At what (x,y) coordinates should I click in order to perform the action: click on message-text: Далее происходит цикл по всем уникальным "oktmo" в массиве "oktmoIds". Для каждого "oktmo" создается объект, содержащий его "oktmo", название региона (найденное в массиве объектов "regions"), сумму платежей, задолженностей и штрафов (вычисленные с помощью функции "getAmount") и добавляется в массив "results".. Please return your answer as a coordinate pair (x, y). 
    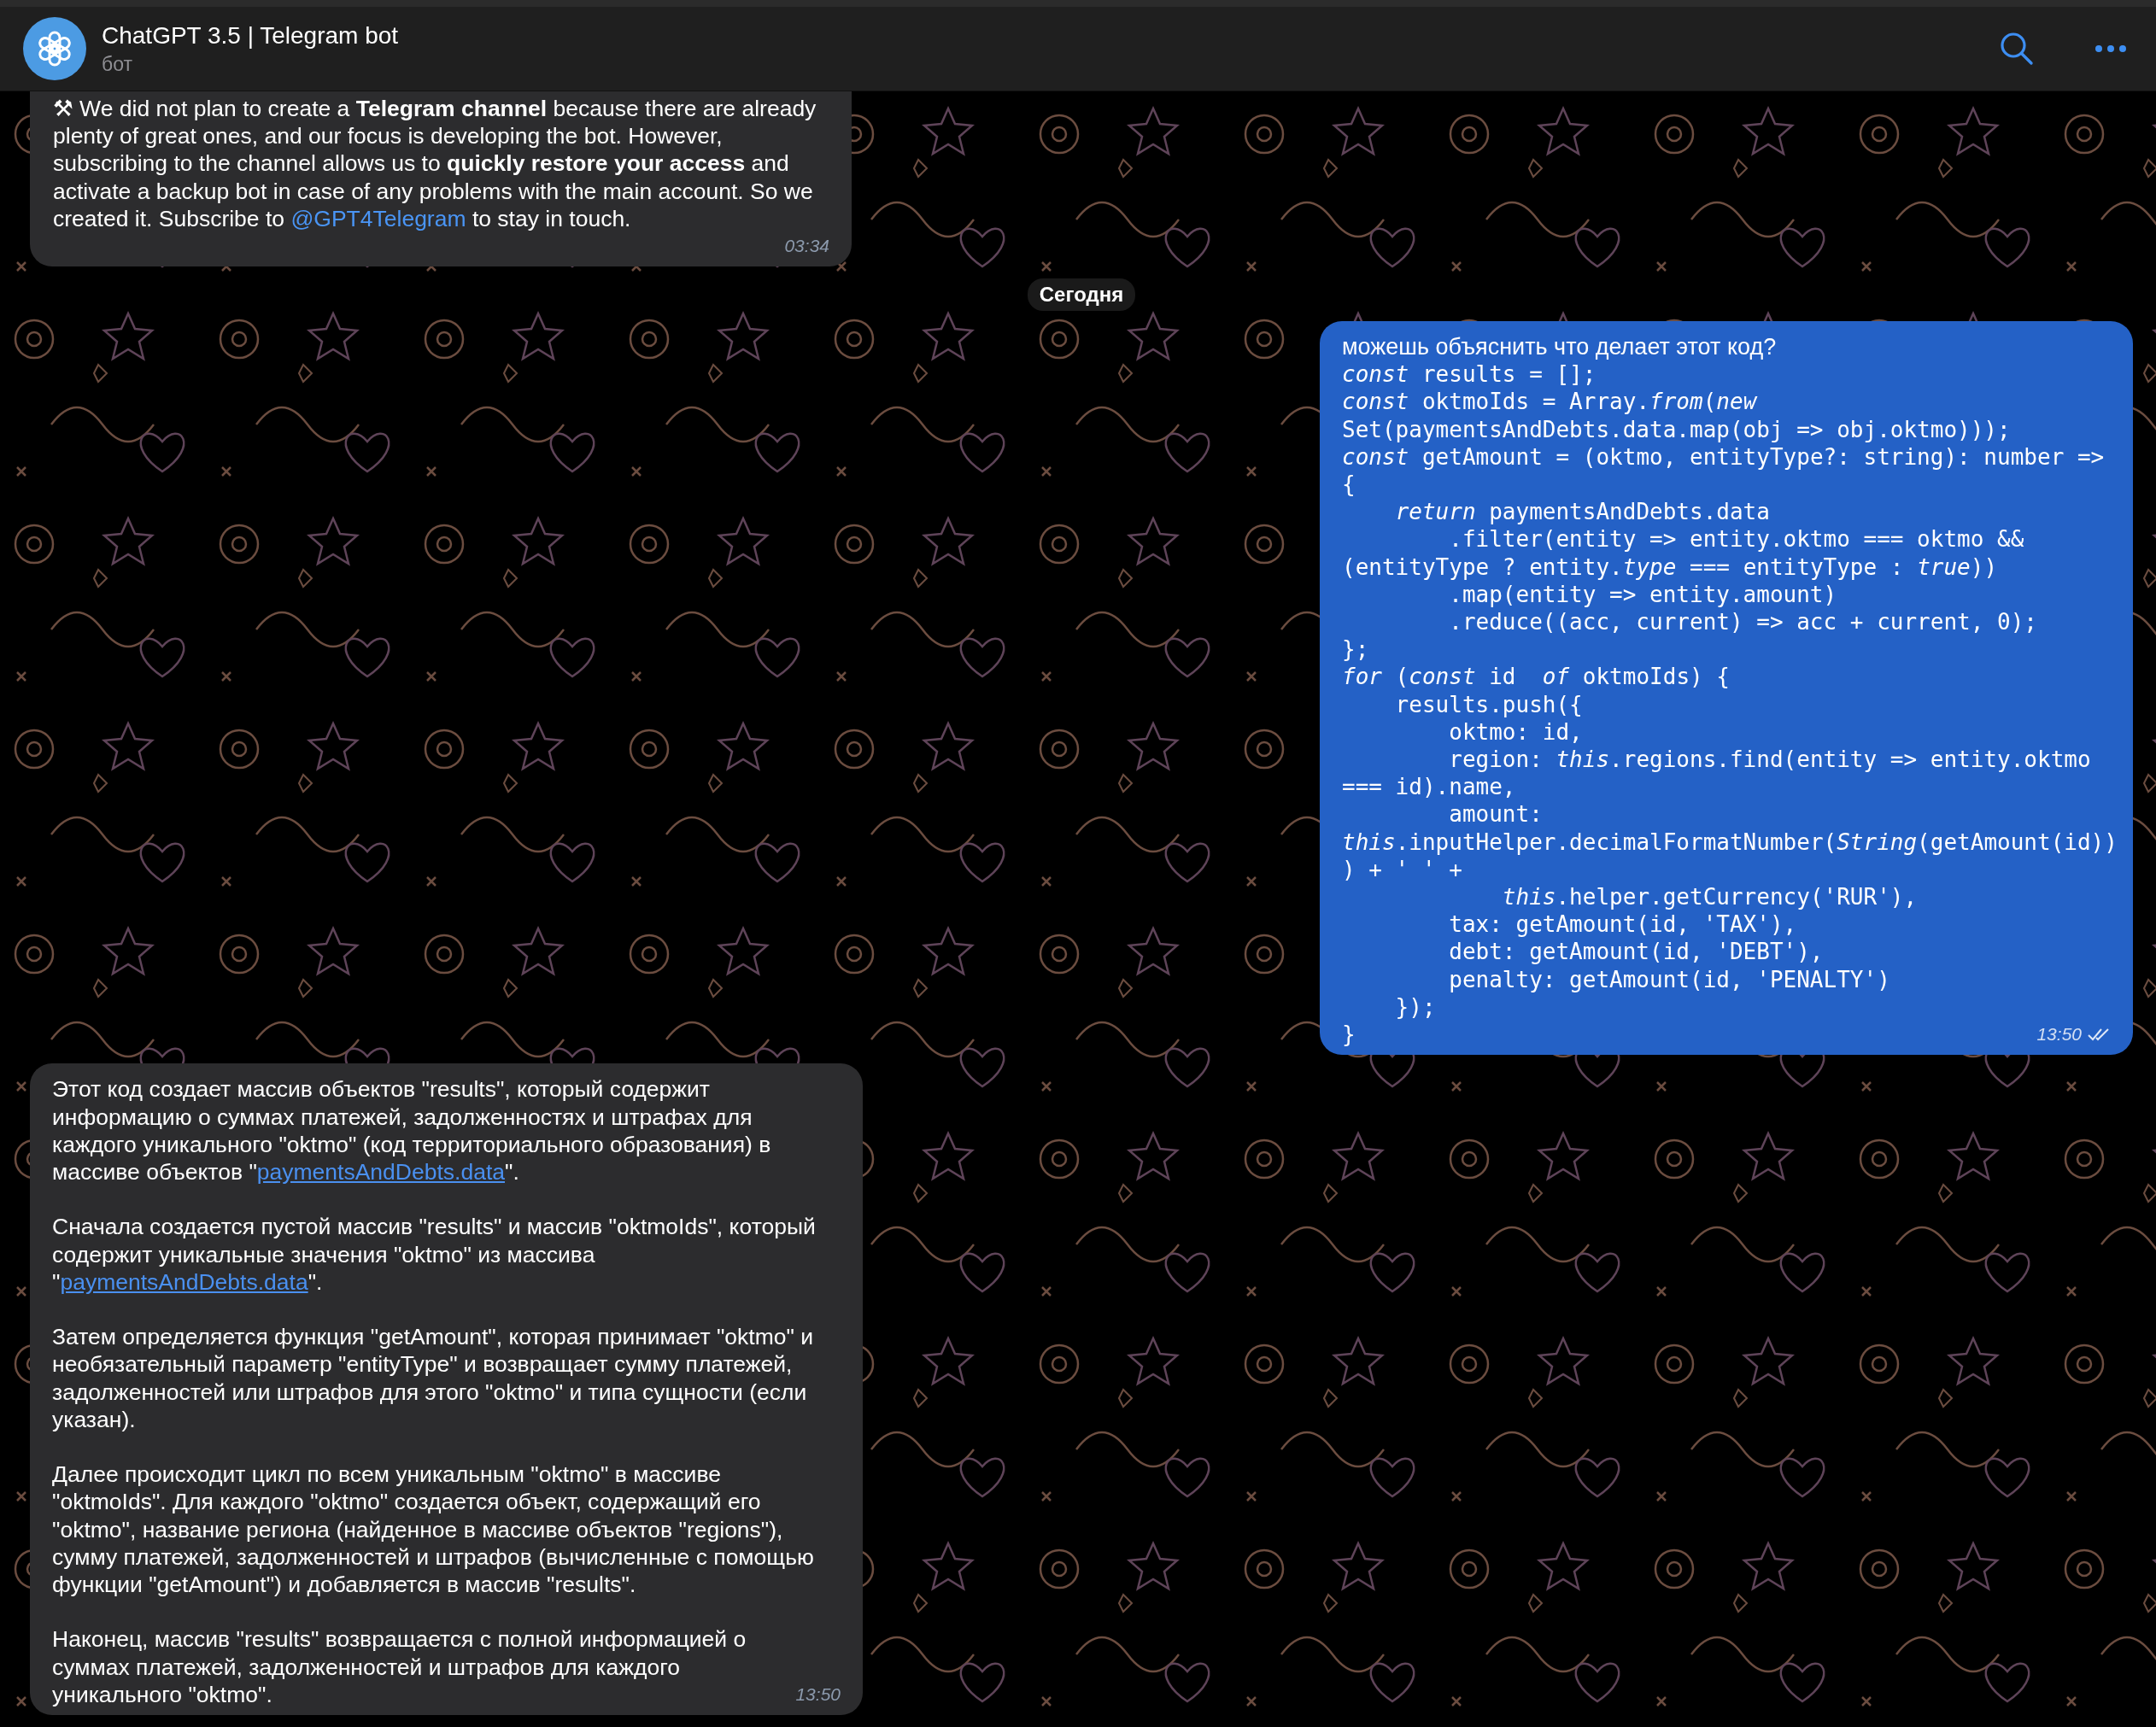
    Looking at the image, I should click on (434, 1530).